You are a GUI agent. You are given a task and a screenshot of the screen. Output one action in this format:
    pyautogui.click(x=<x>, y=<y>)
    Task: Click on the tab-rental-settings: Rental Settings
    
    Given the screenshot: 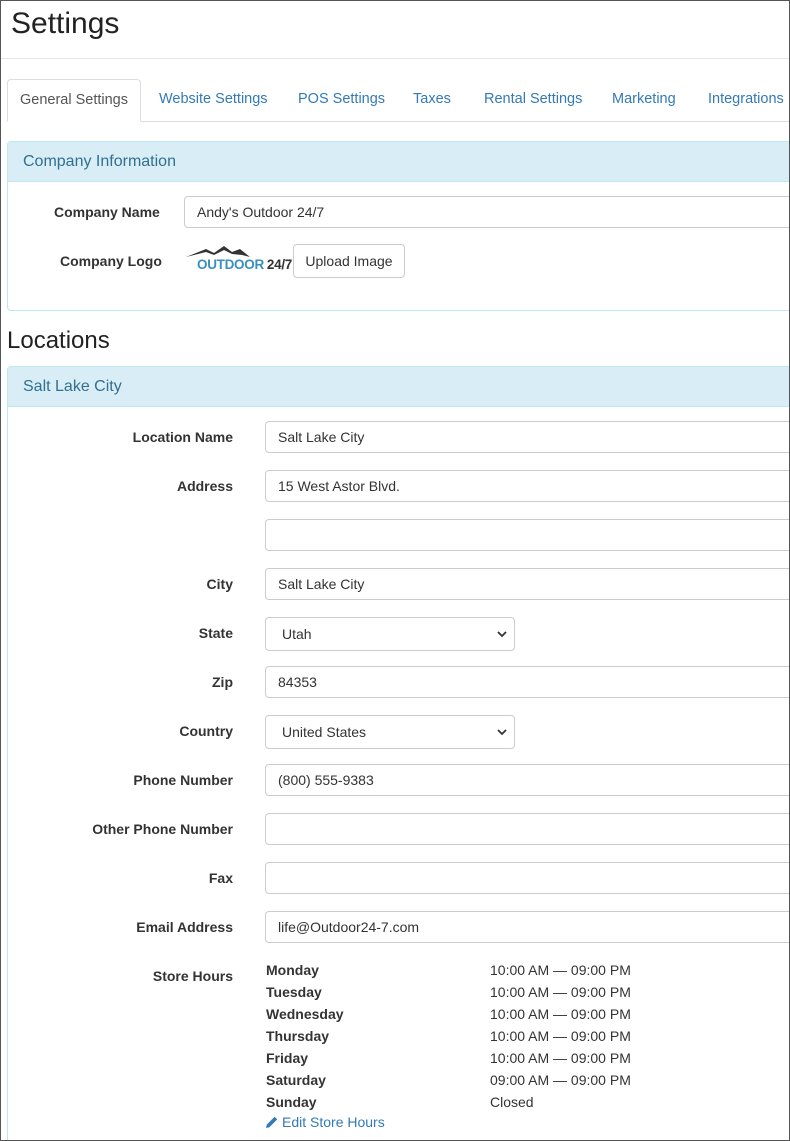 What is the action you would take?
    pyautogui.click(x=533, y=99)
    